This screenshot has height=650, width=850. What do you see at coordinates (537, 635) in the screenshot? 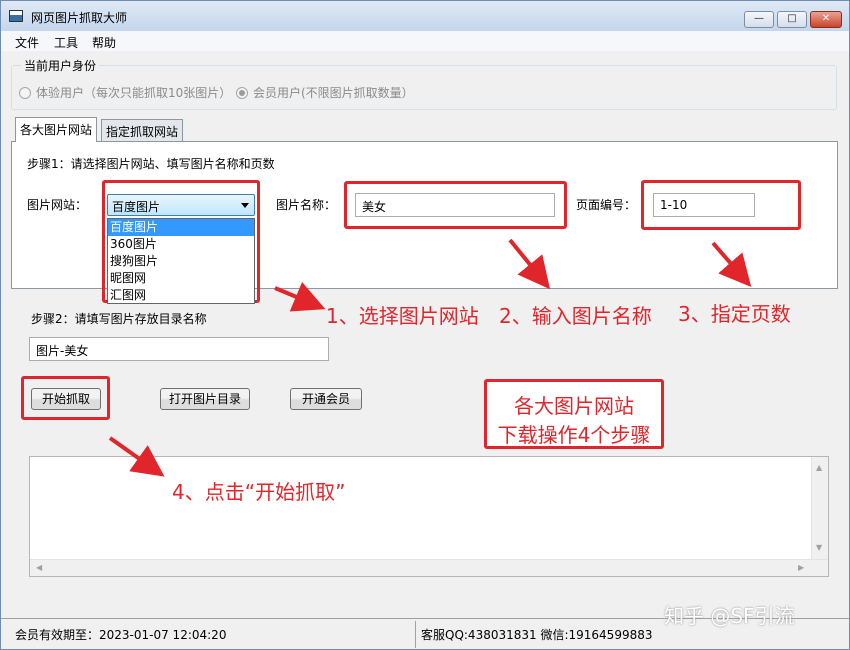
I see `support-contact: 客服QQ:438031831 微信:19164599883` at bounding box center [537, 635].